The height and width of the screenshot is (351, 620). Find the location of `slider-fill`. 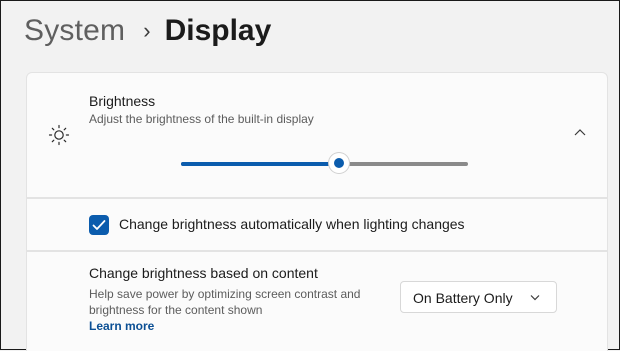

slider-fill is located at coordinates (260, 164).